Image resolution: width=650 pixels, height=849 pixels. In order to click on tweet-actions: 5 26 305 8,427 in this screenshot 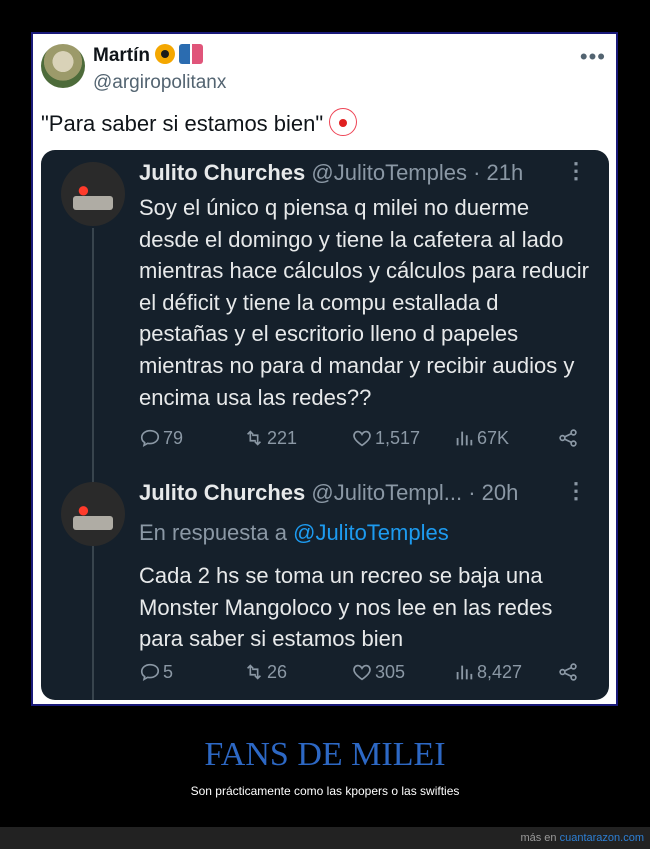, I will do `click(364, 672)`.